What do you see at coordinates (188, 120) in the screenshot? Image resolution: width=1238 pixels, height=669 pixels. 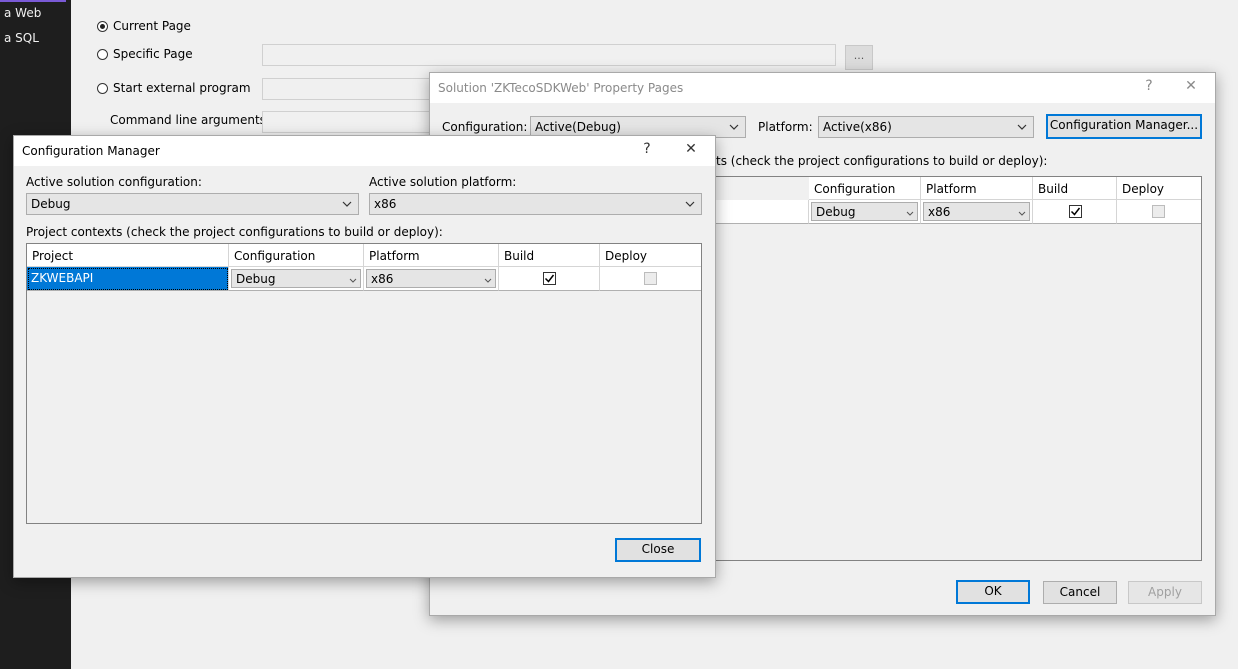 I see `command-line-arguments-label: Command line arguments` at bounding box center [188, 120].